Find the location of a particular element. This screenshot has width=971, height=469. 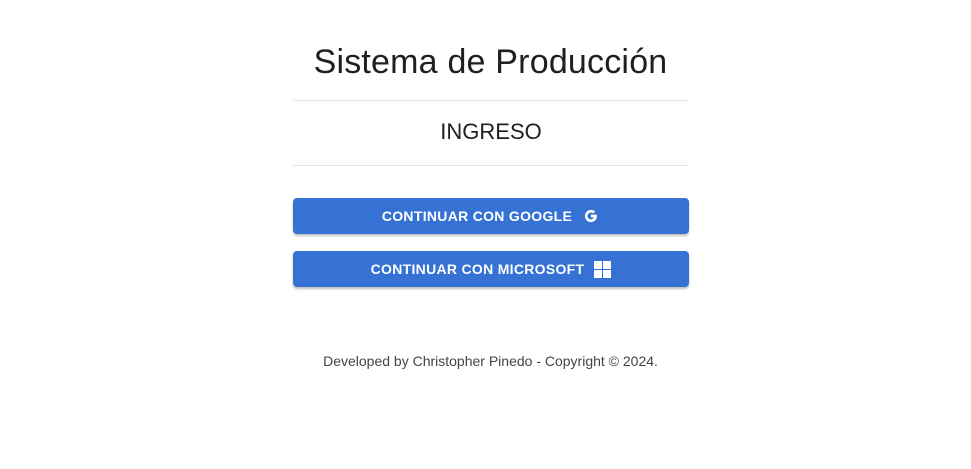

google-icon is located at coordinates (591, 216).